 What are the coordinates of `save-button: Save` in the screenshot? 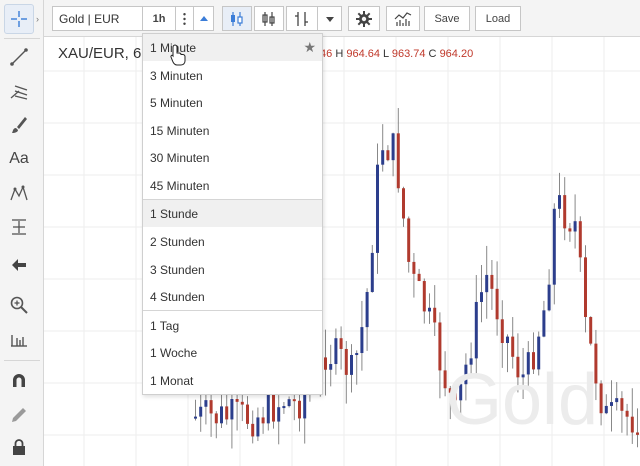 It's located at (447, 18).